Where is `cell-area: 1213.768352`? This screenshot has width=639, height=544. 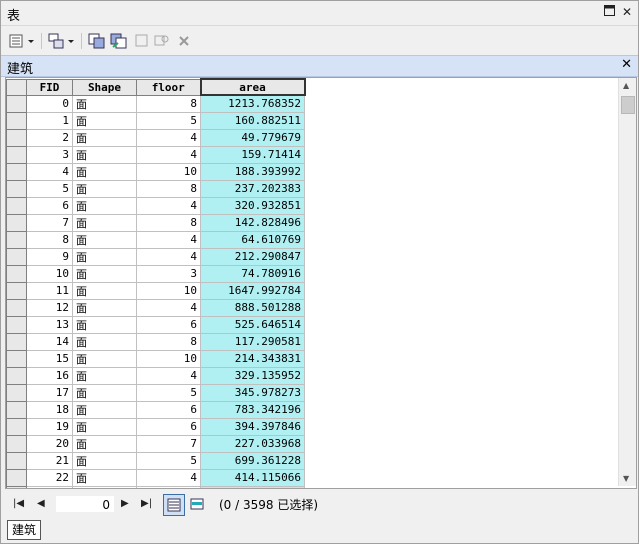
cell-area: 1213.768352 is located at coordinates (252, 103).